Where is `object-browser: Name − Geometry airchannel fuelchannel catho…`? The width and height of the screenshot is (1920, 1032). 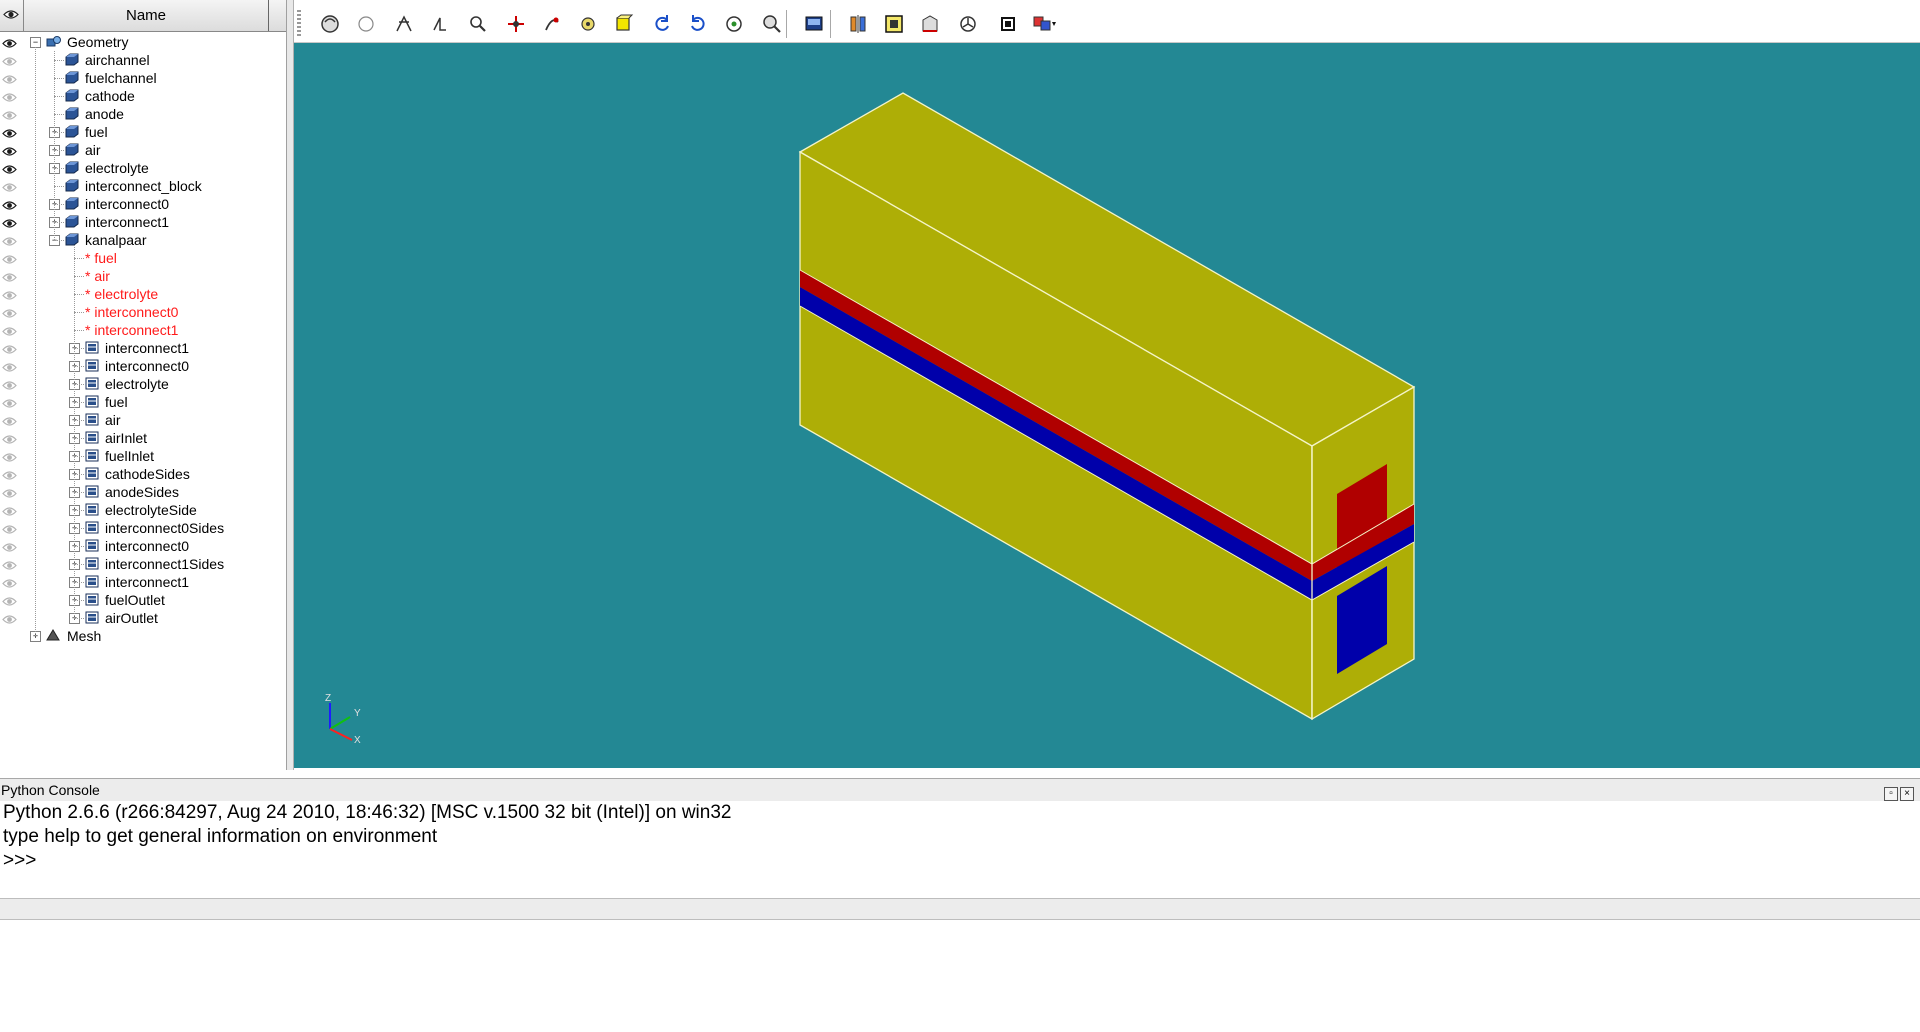
object-browser: Name − Geometry airchannel fuelchannel catho… is located at coordinates (143, 385).